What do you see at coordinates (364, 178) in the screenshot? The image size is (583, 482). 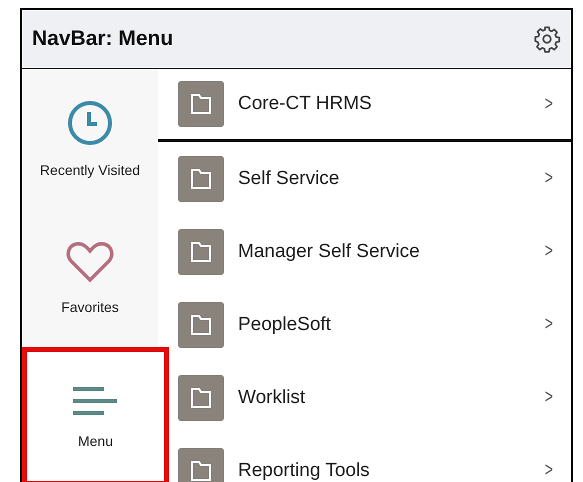 I see `navigation-row: Self Service >` at bounding box center [364, 178].